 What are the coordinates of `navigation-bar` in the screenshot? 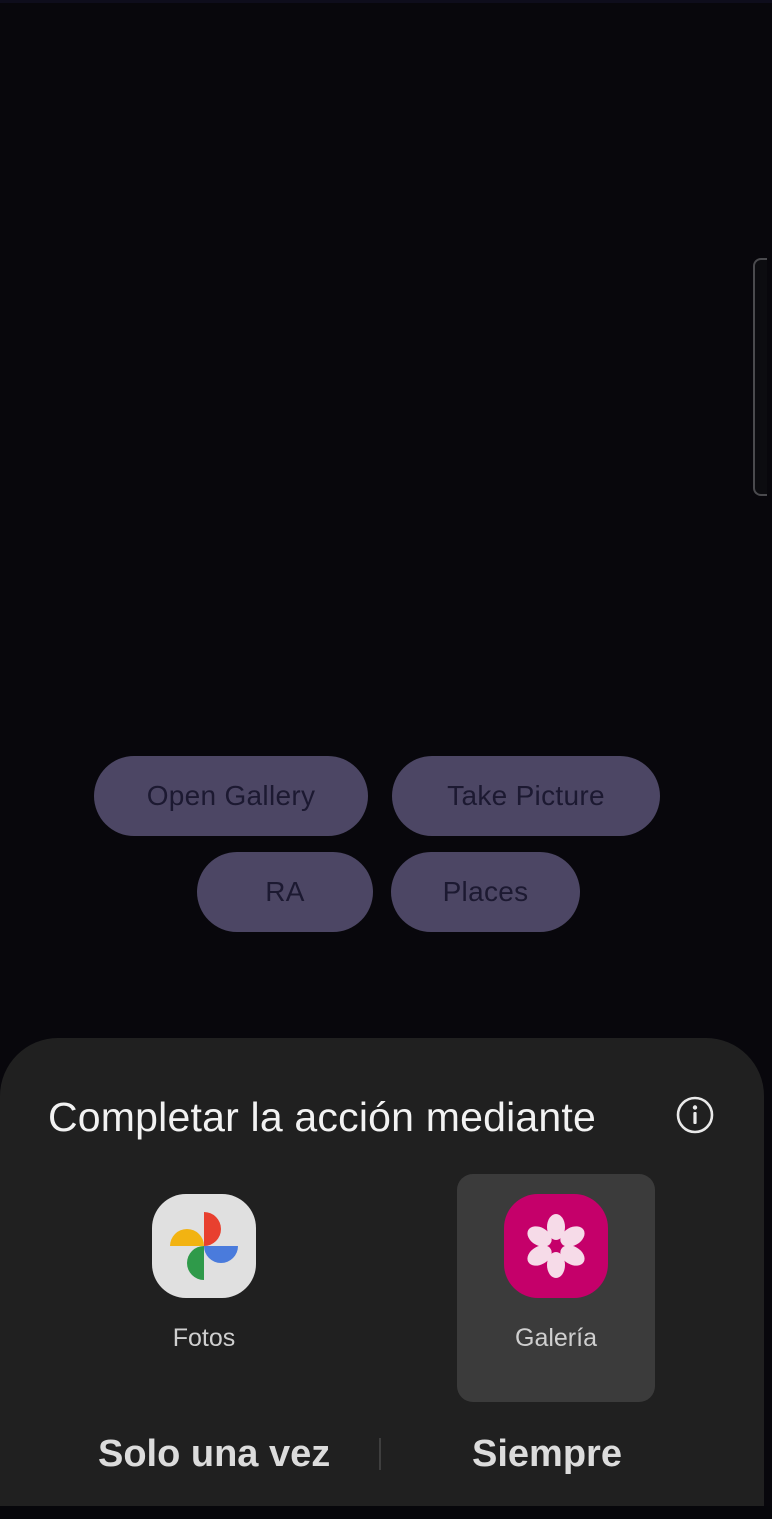 It's located at (386, 1512).